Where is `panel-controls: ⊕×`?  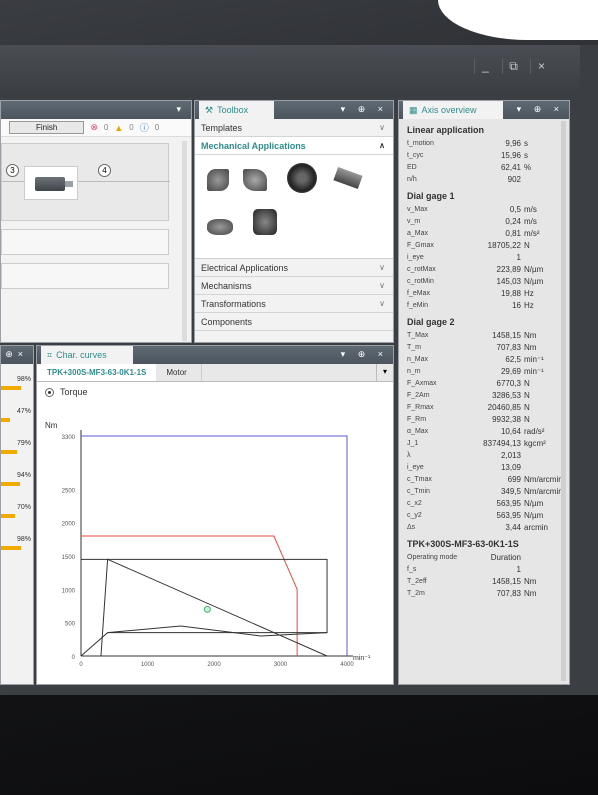
panel-controls: ⊕× is located at coordinates (16, 354).